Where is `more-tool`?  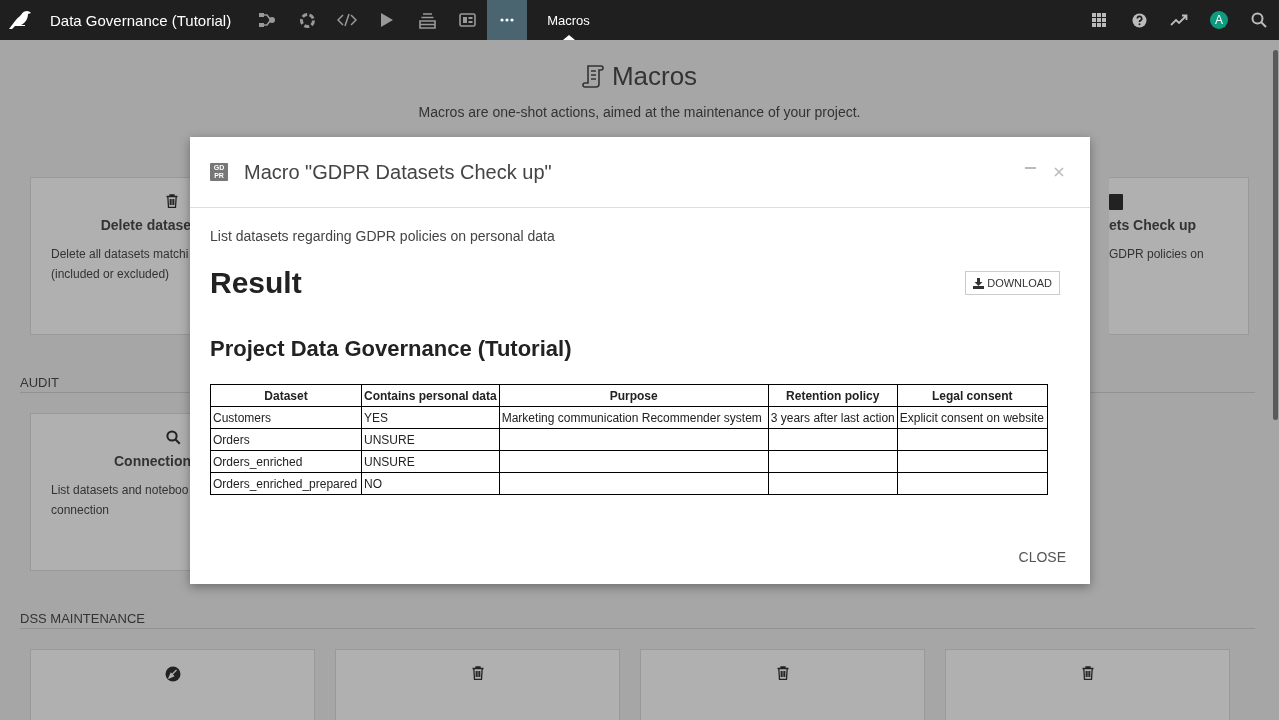
more-tool is located at coordinates (507, 20).